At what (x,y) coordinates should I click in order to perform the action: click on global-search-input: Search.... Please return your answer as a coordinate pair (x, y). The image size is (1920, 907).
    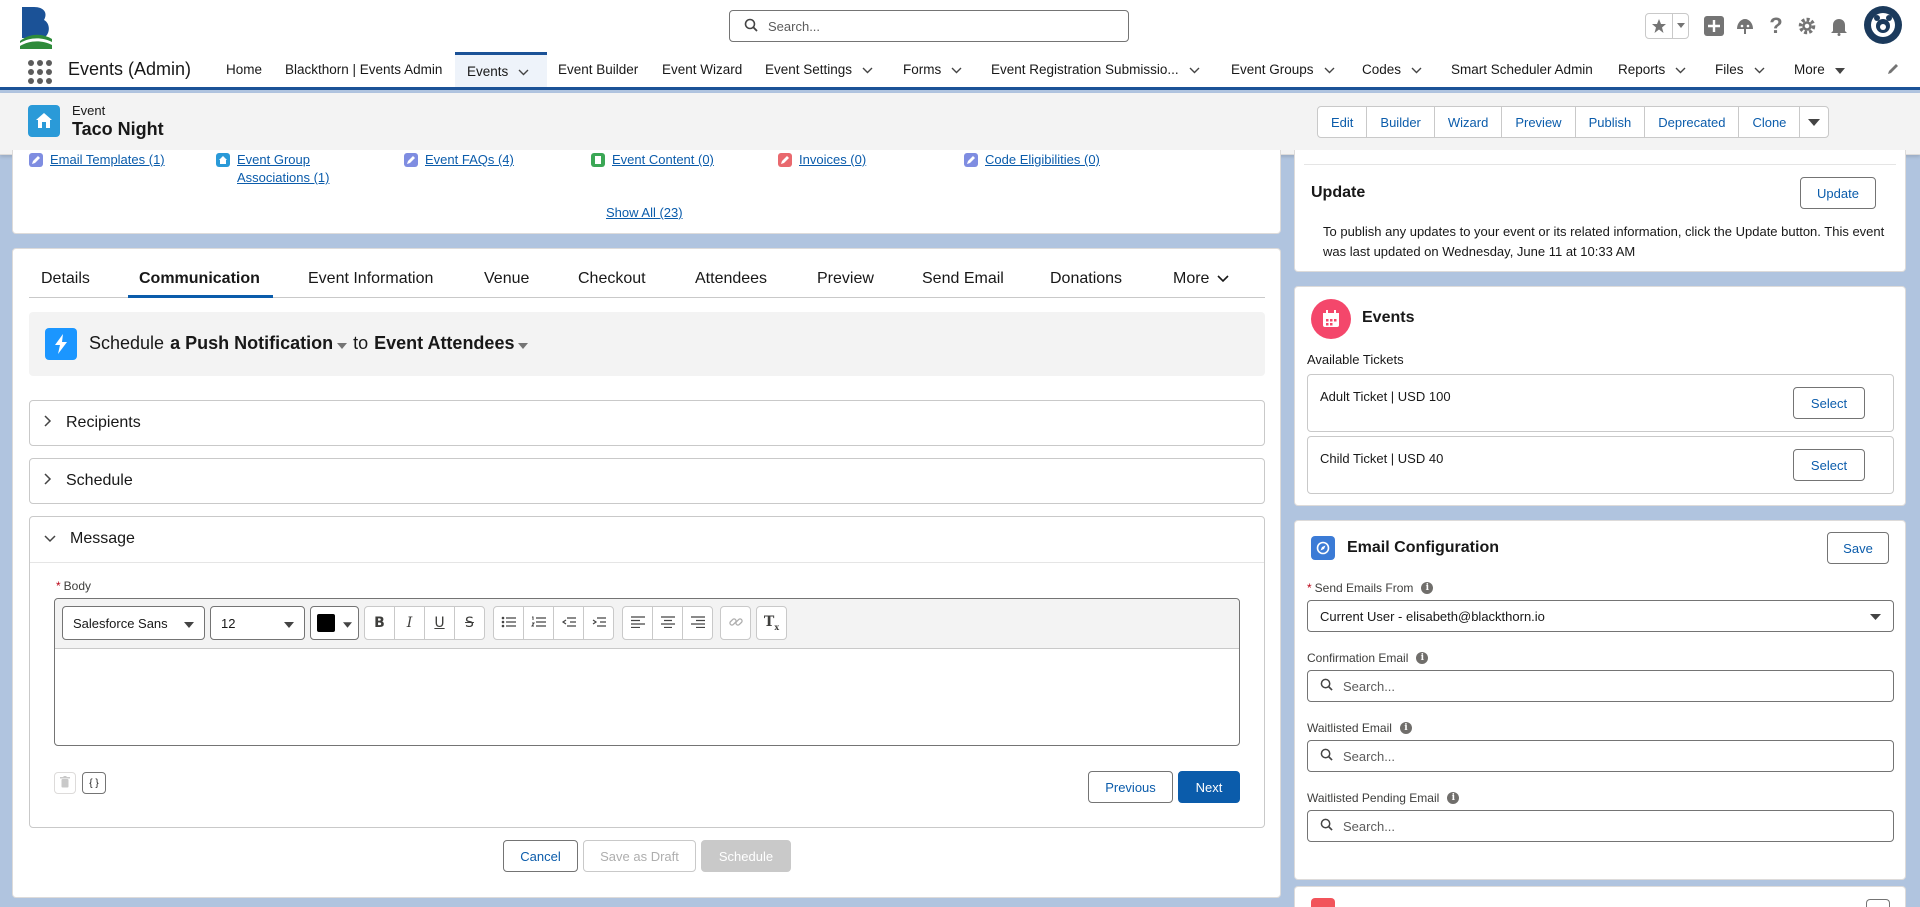
    Looking at the image, I should click on (929, 26).